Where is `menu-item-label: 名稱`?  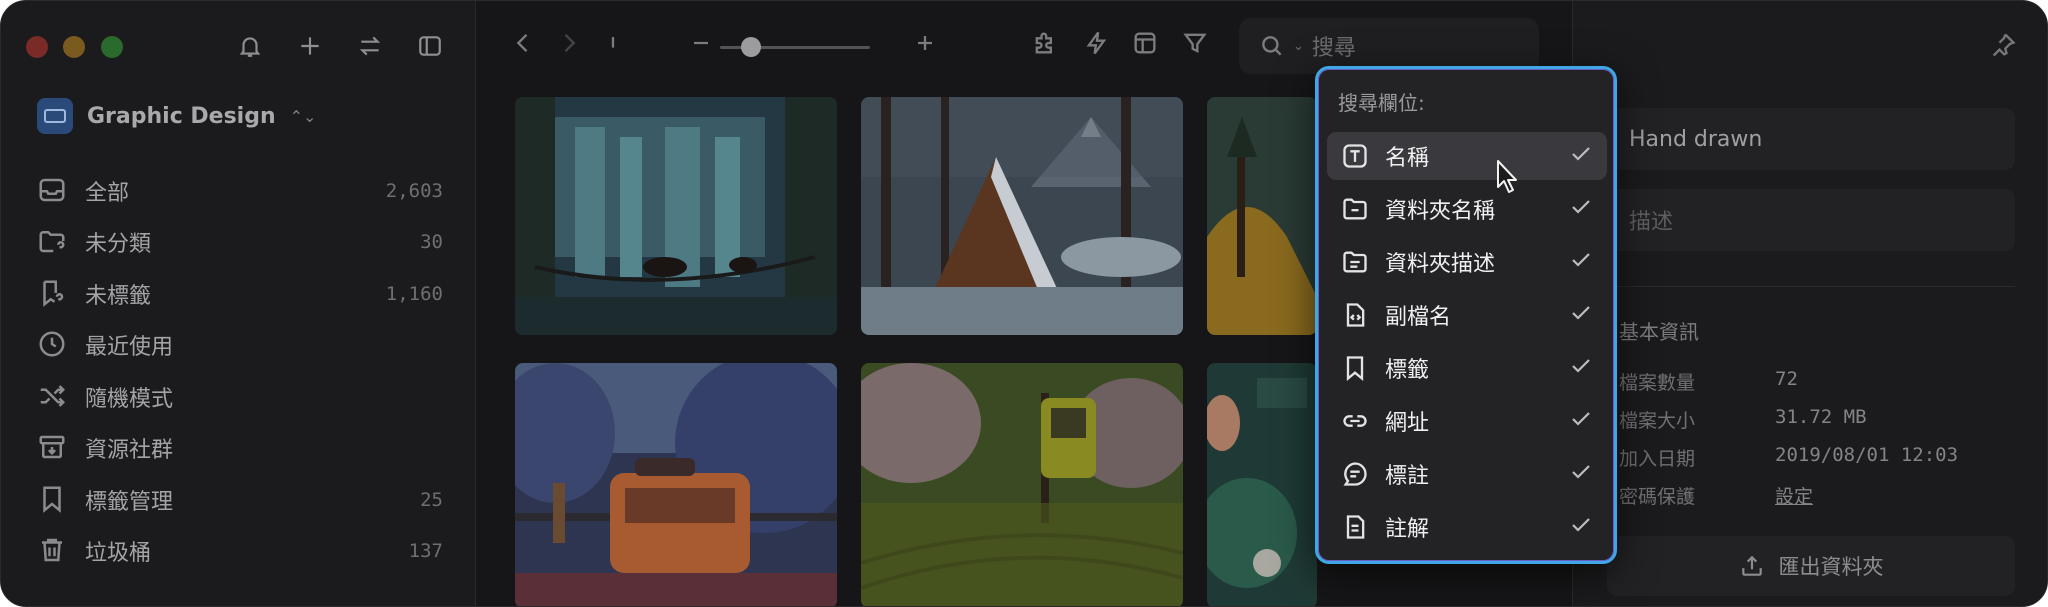
menu-item-label: 名稱 is located at coordinates (1407, 158).